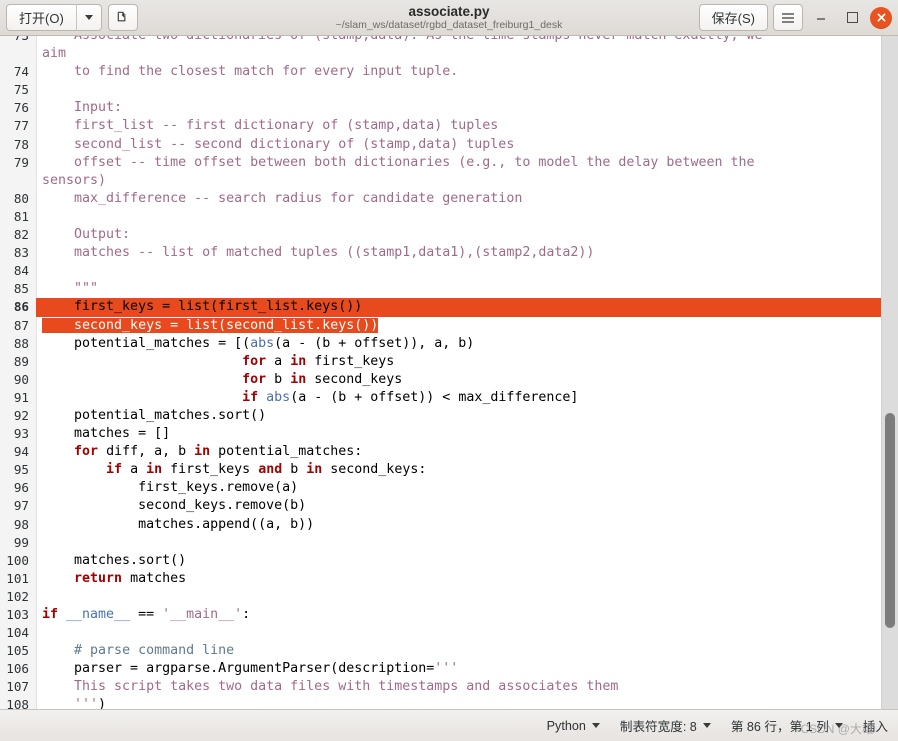  I want to click on code-line: 89 for a in first_keys, so click(440, 362).